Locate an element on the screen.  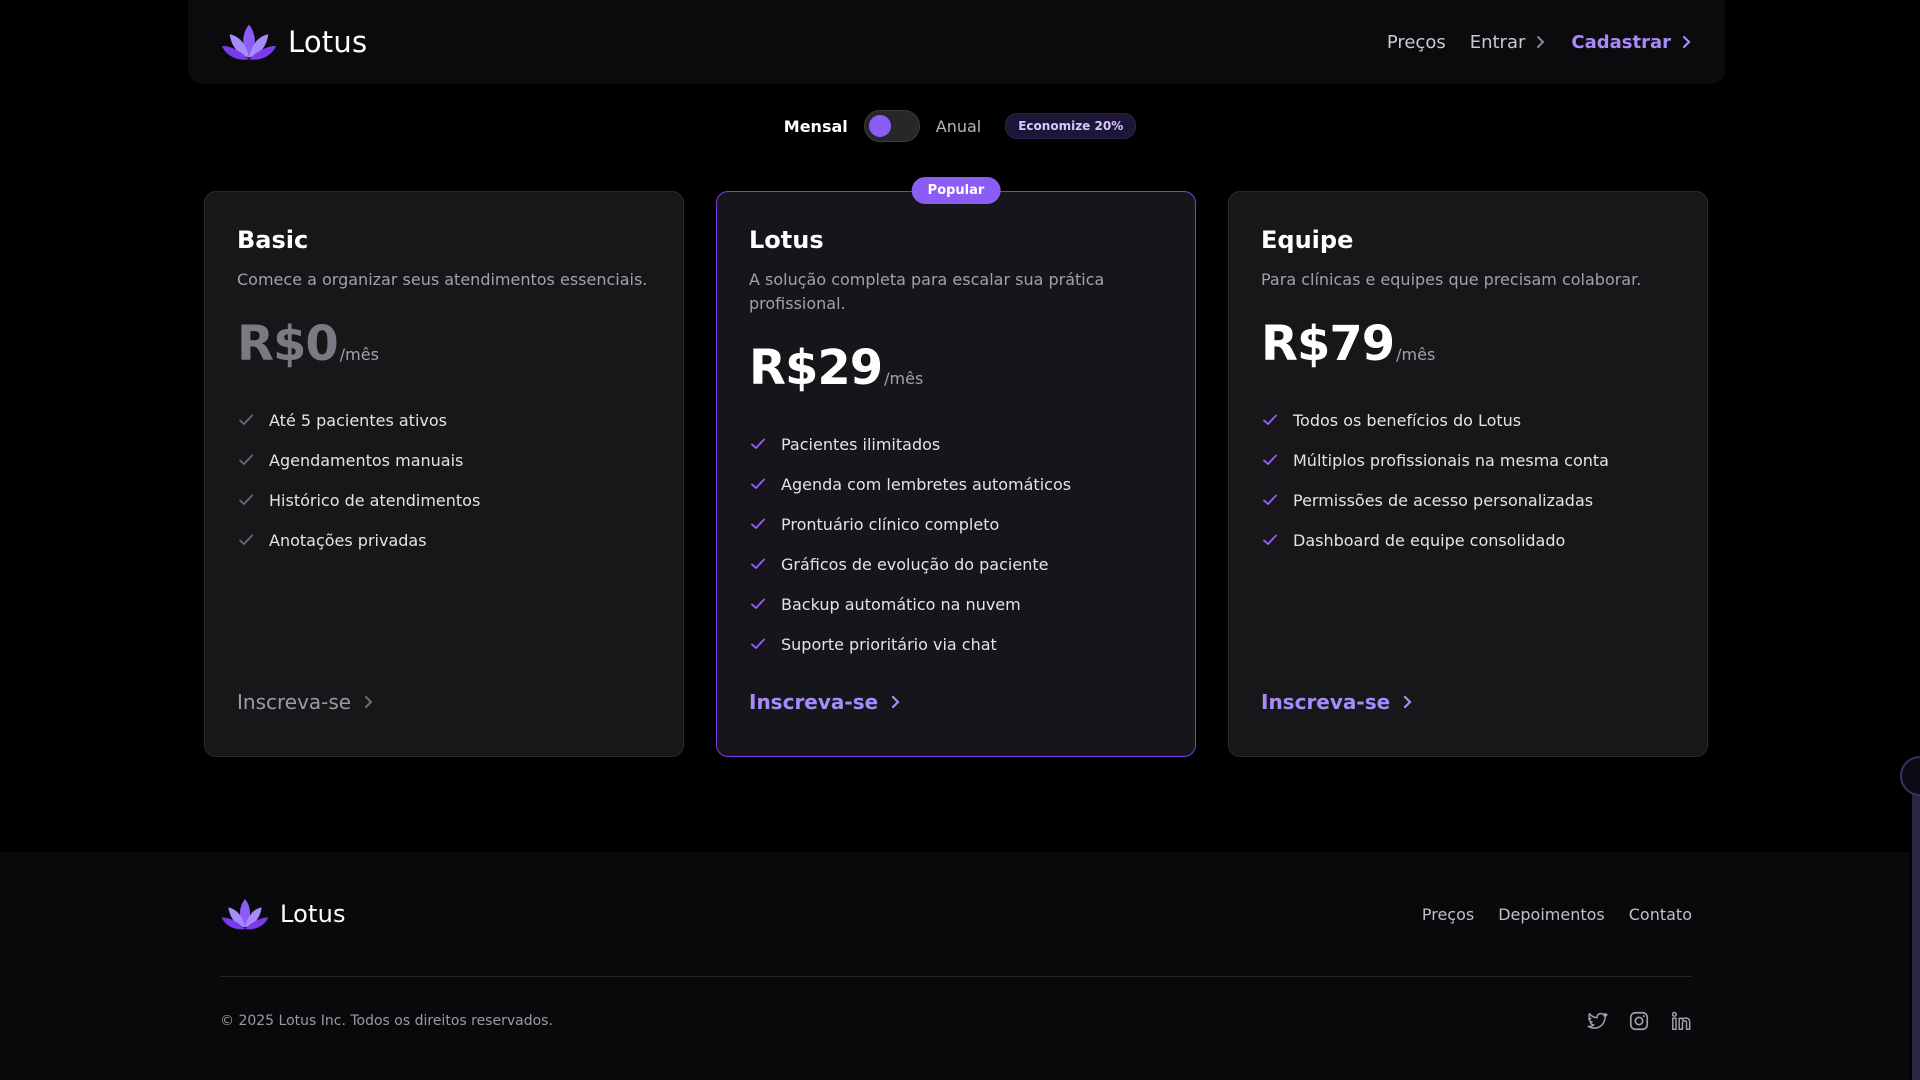
footer-nav: Preços Depoimentos Contato is located at coordinates (1557, 914).